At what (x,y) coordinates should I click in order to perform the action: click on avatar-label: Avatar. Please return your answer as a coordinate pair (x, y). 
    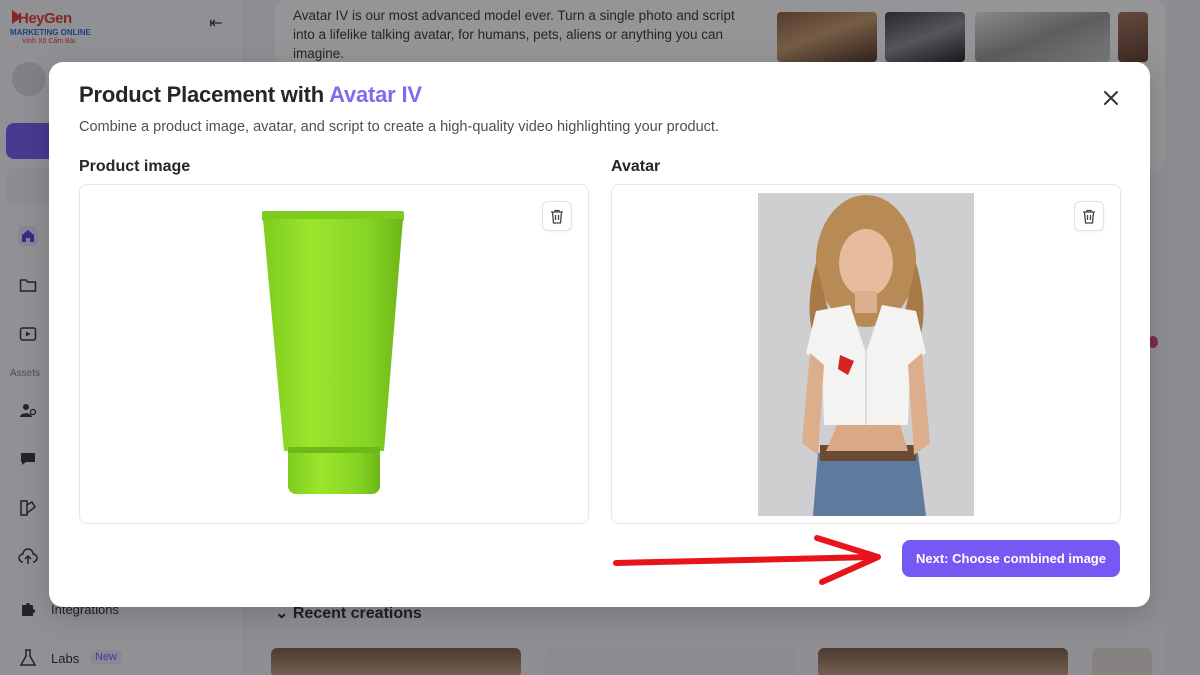
    Looking at the image, I should click on (636, 166).